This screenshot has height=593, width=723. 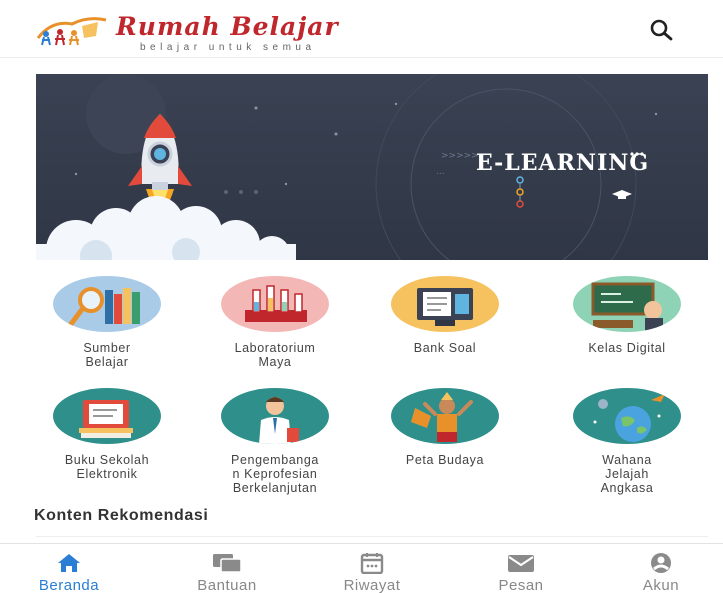 I want to click on lab-flasks-icon, so click(x=275, y=304).